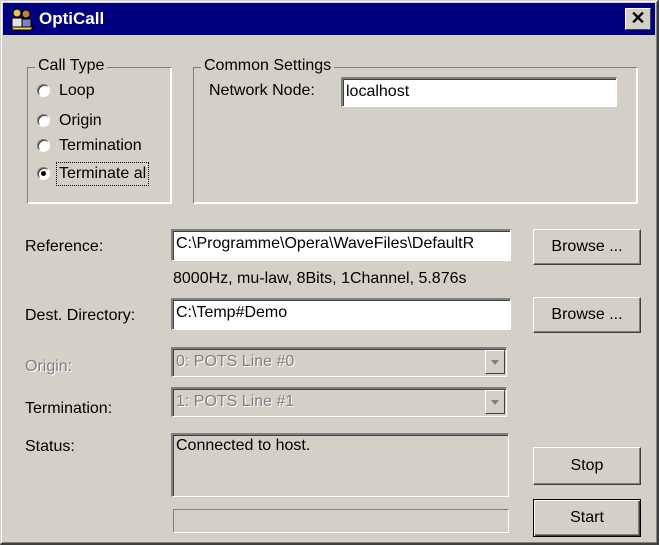  I want to click on termination-label: Termination:, so click(69, 408).